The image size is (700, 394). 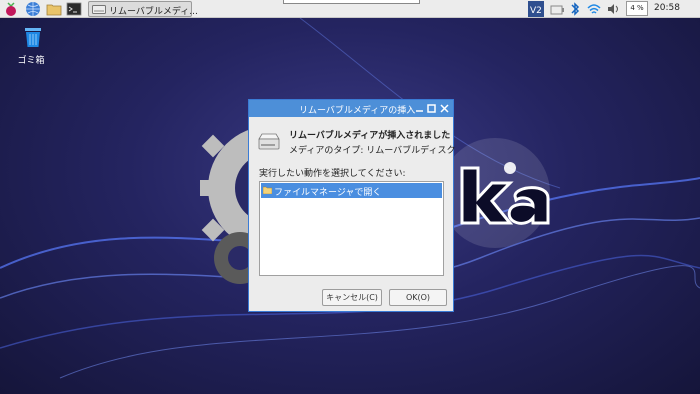 I want to click on cancel-button: キャンセル(C), so click(x=352, y=297).